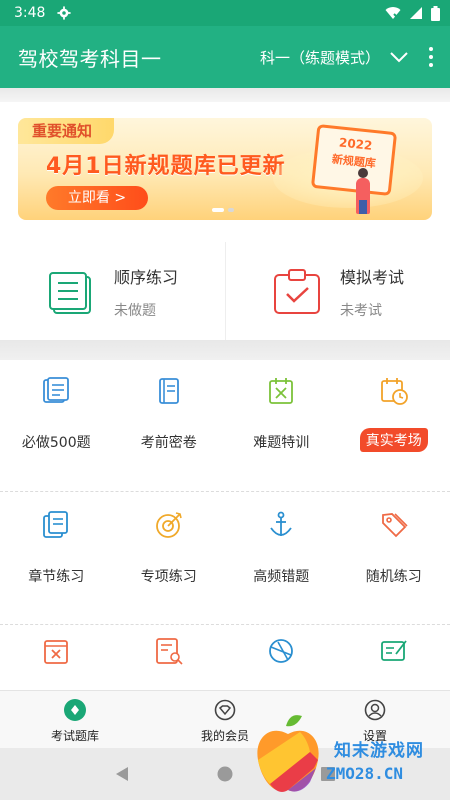 This screenshot has height=800, width=450. I want to click on status-time: 3:48, so click(30, 13).